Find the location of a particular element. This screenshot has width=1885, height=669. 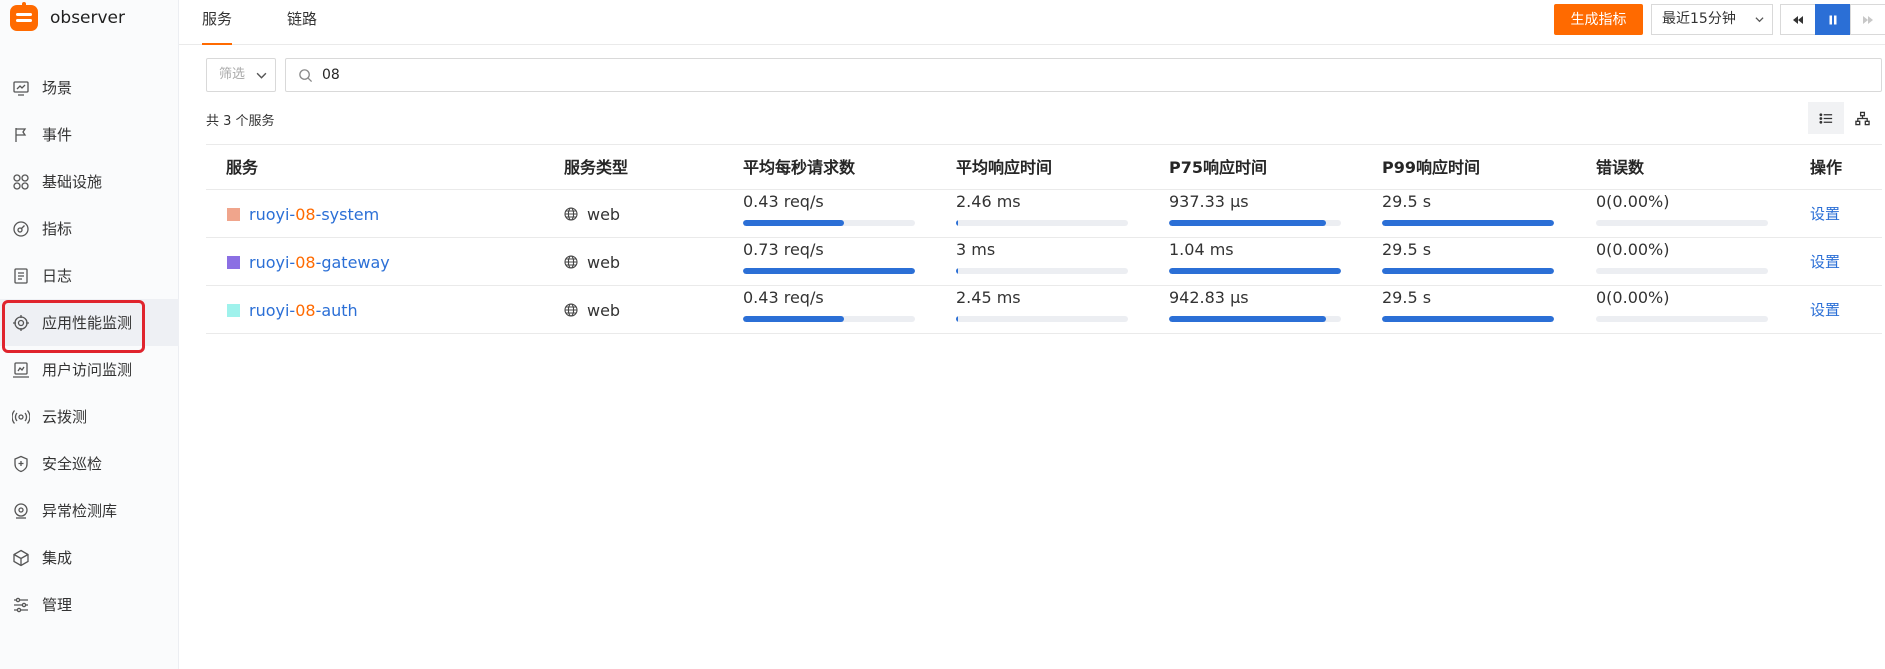

search-box is located at coordinates (1083, 75).